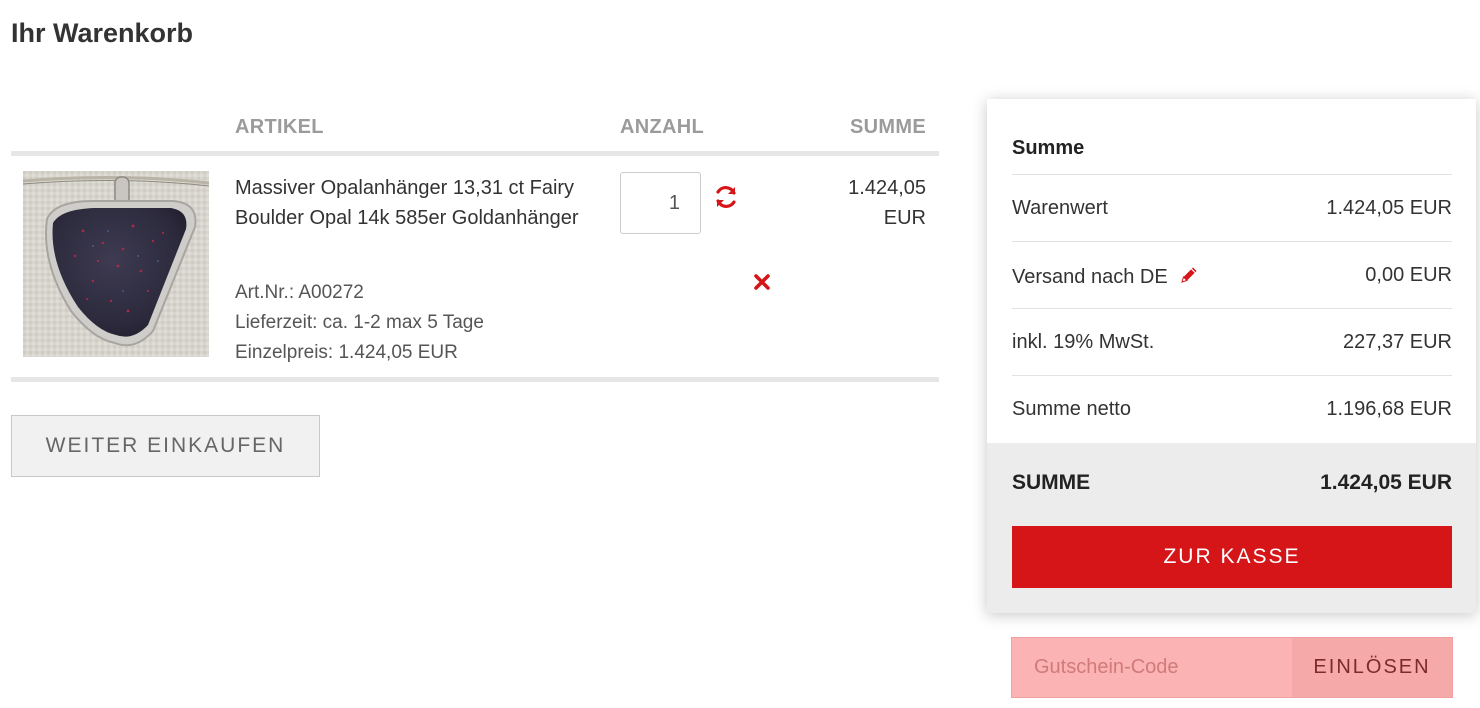  What do you see at coordinates (1408, 275) in the screenshot?
I see `summary-value: 0,00 EUR` at bounding box center [1408, 275].